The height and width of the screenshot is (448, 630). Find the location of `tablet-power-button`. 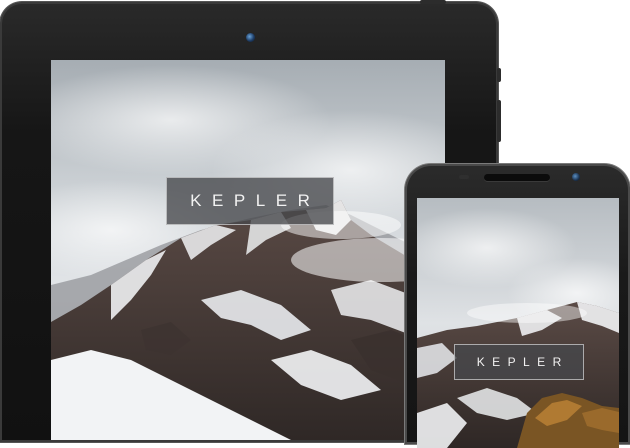

tablet-power-button is located at coordinates (433, 2).